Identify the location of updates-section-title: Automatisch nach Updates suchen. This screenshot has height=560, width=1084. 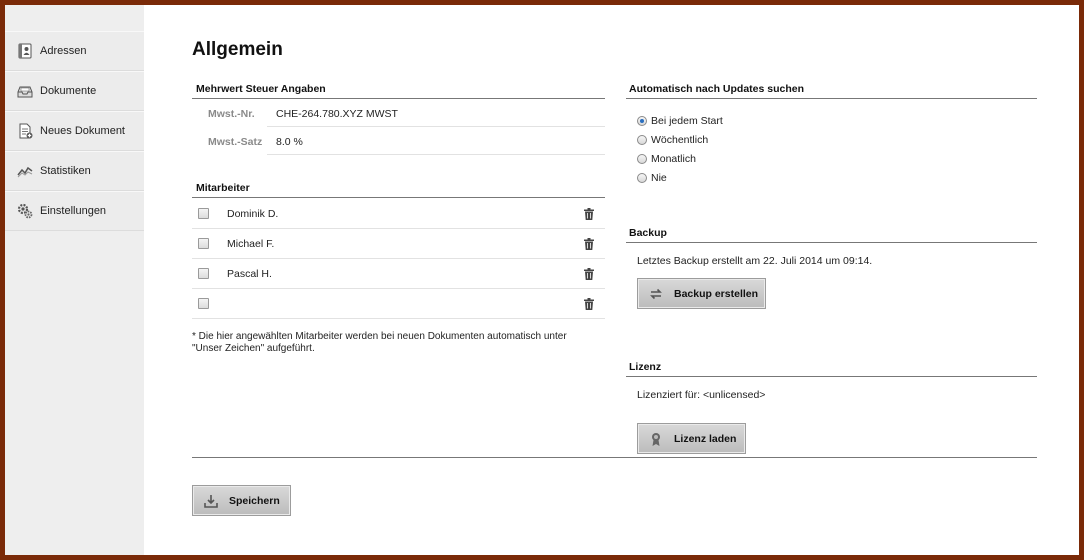
(717, 89).